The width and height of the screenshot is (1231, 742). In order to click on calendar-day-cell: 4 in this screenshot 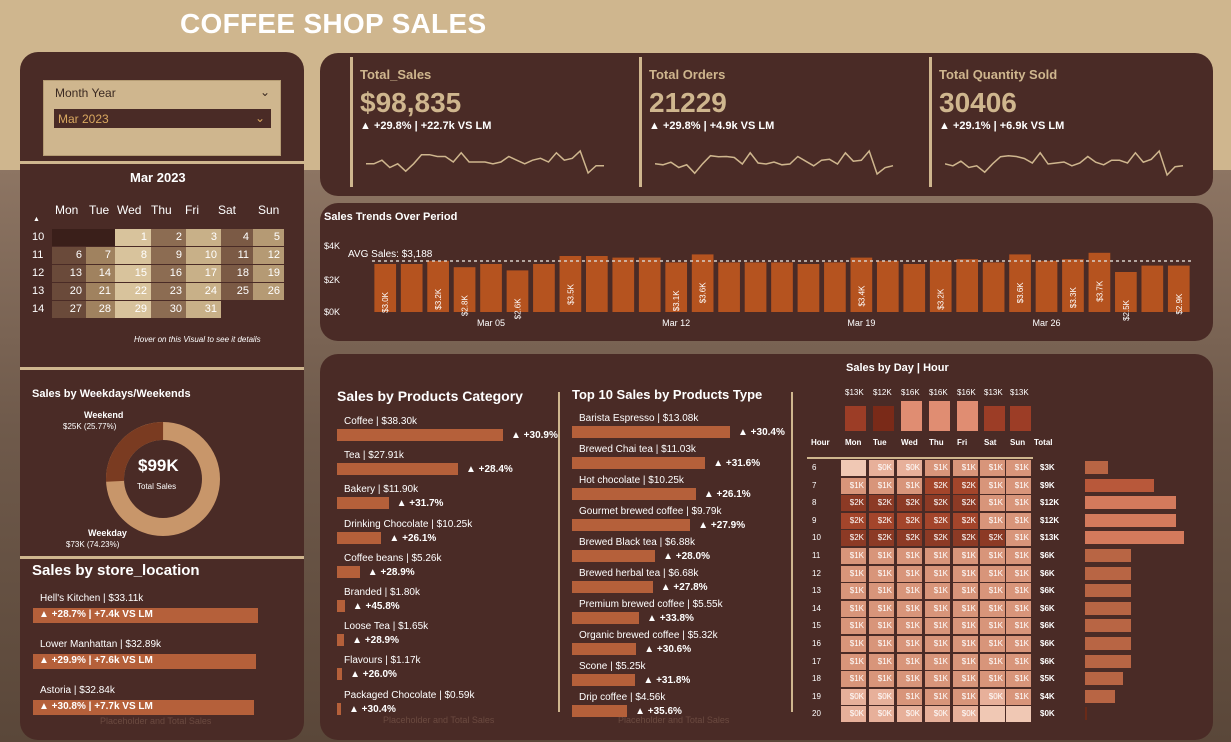, I will do `click(237, 237)`.